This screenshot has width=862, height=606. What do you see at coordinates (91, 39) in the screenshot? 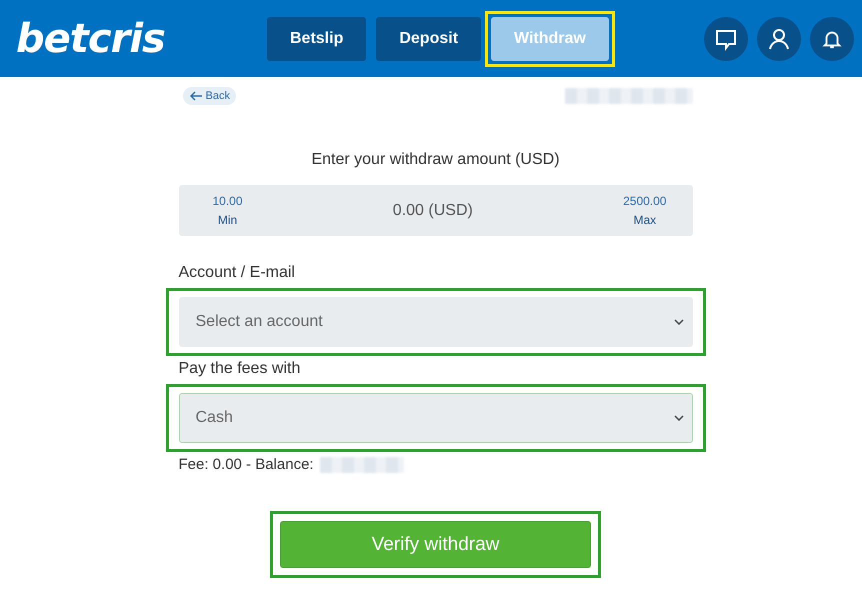
I see `logo: betcris` at bounding box center [91, 39].